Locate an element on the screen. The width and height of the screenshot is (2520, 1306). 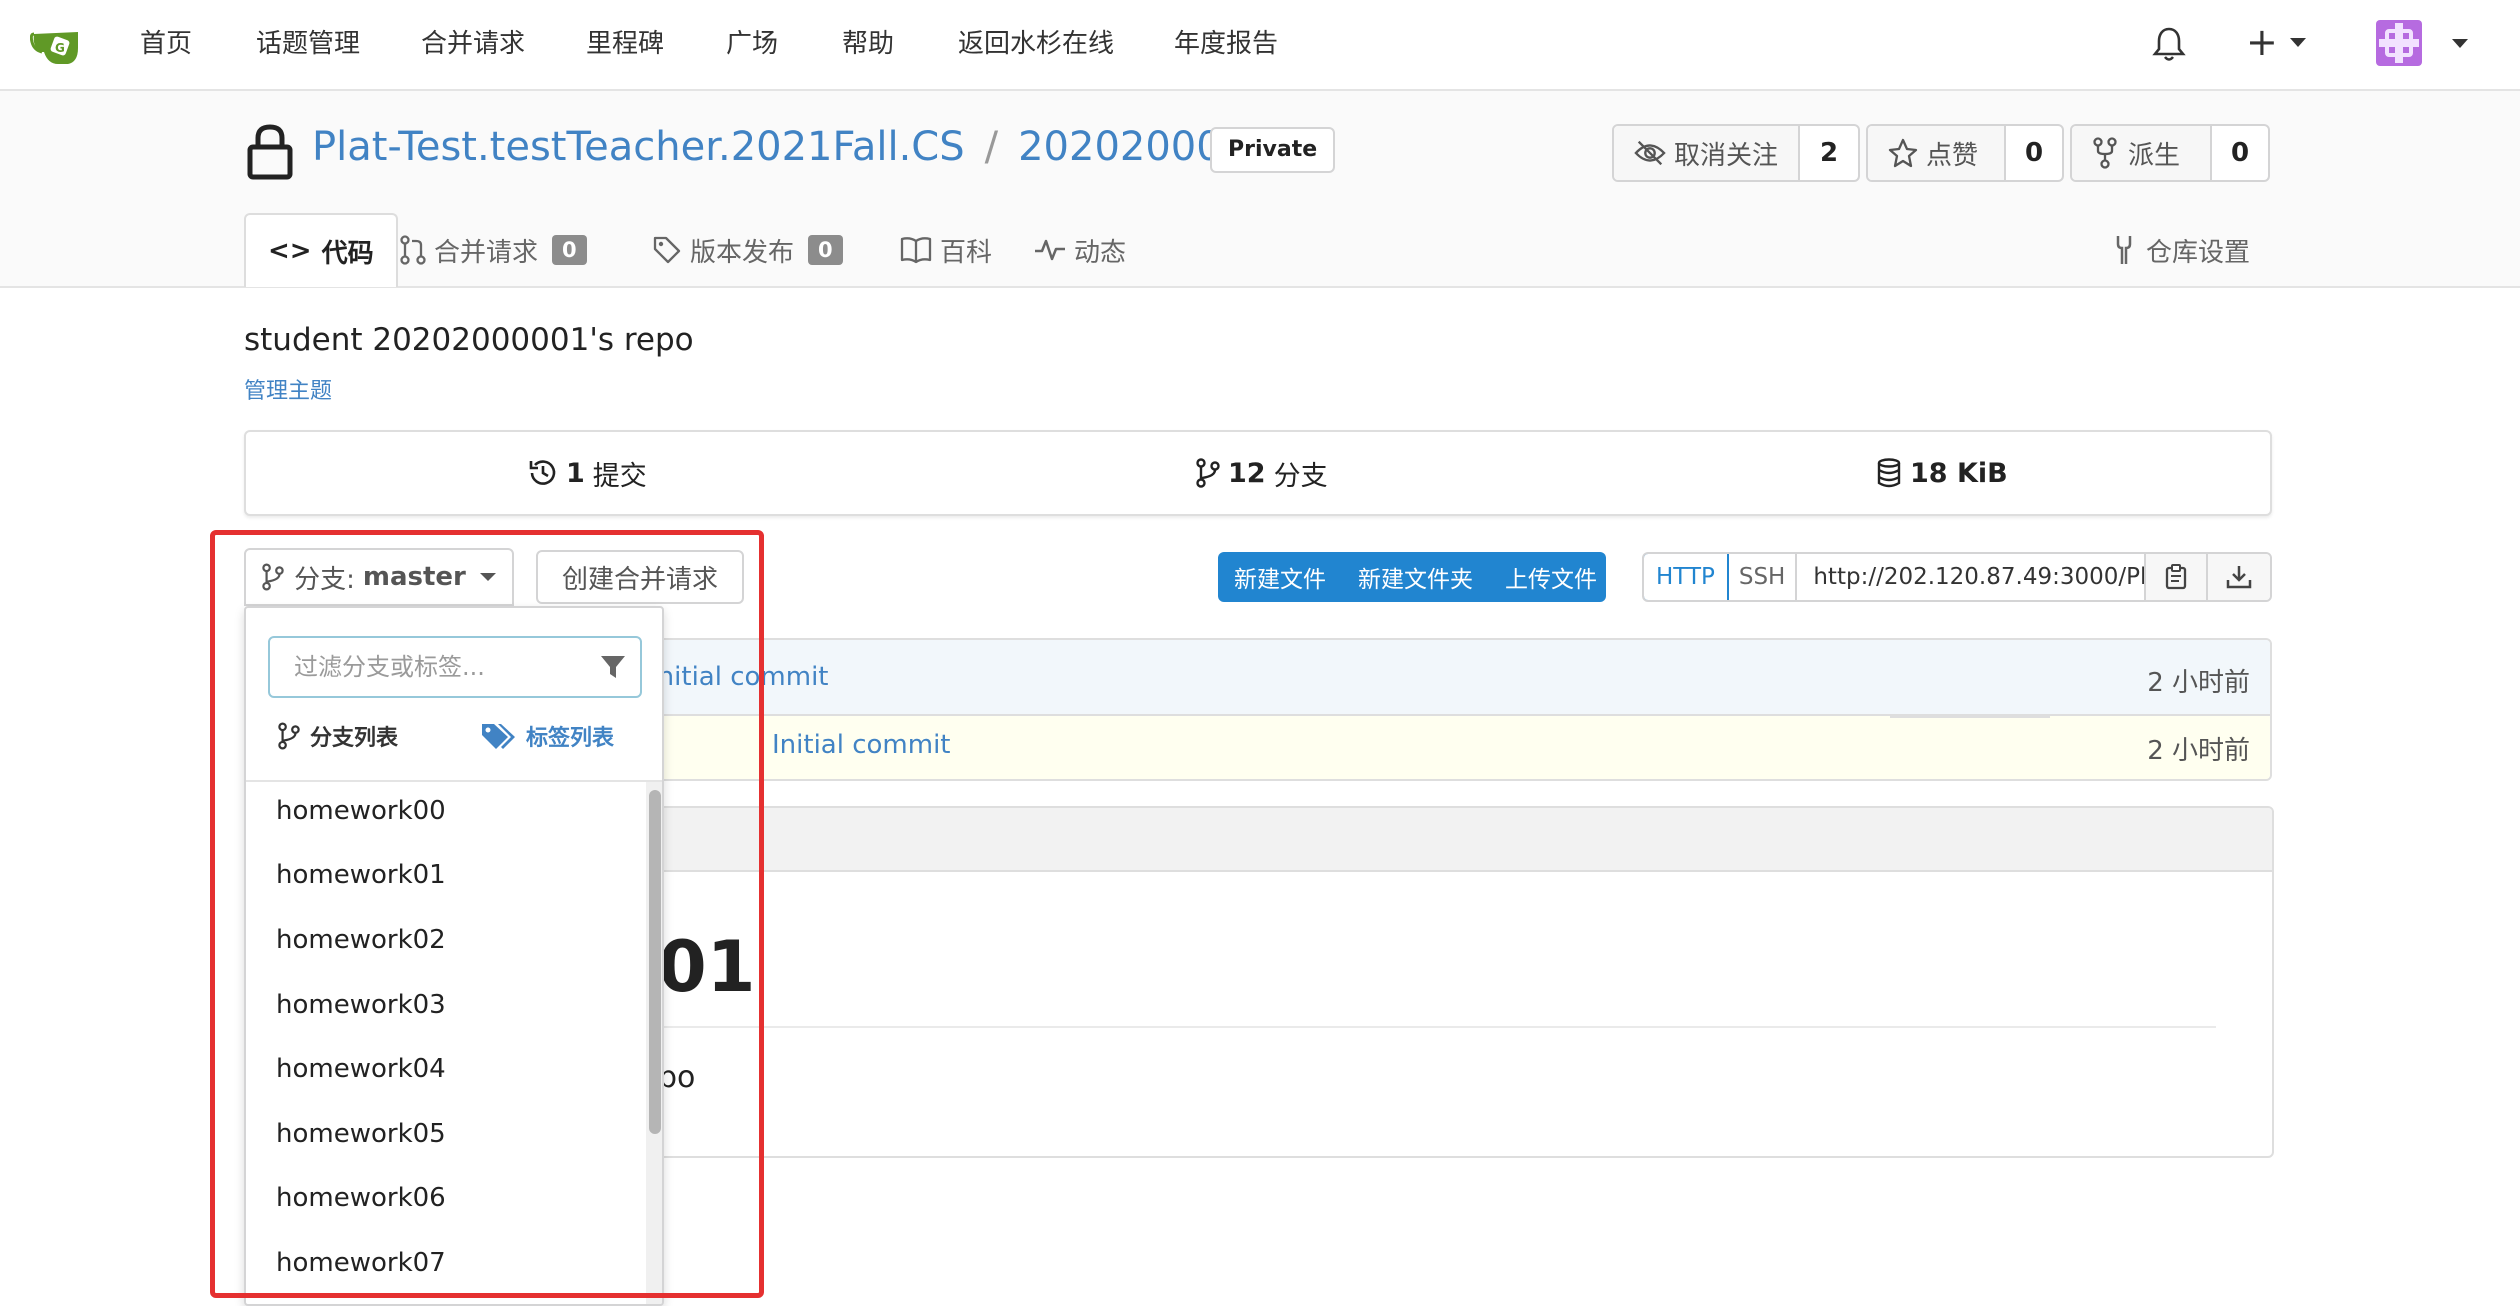
tab-settings-label: 仓库设置 is located at coordinates (2198, 252).